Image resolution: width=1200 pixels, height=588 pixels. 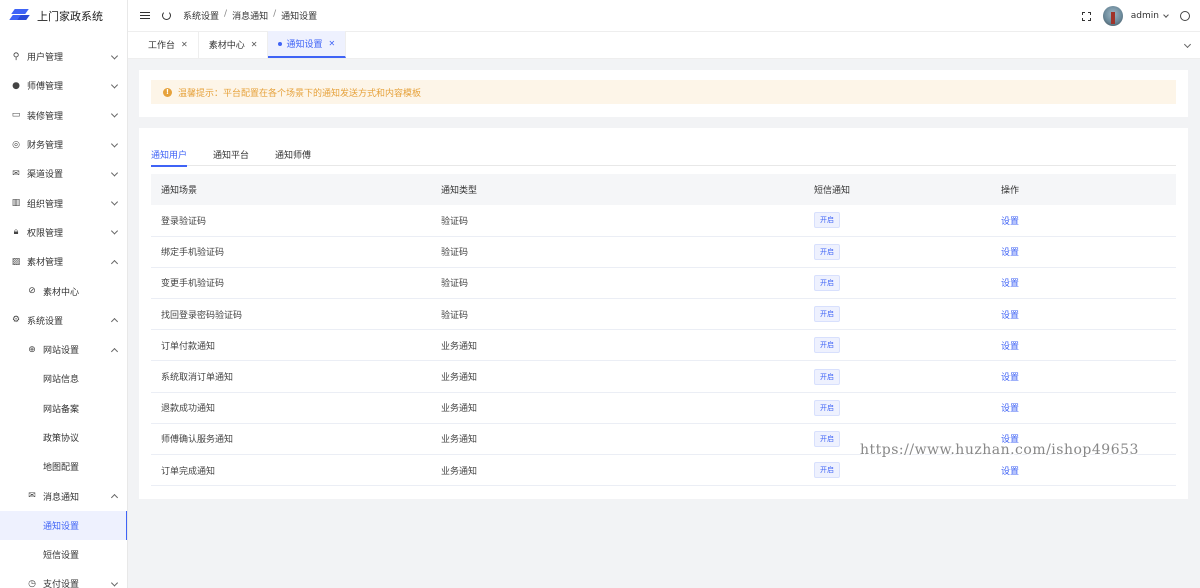 I want to click on tab-notification-settings: 通知设置 ✕, so click(x=307, y=44).